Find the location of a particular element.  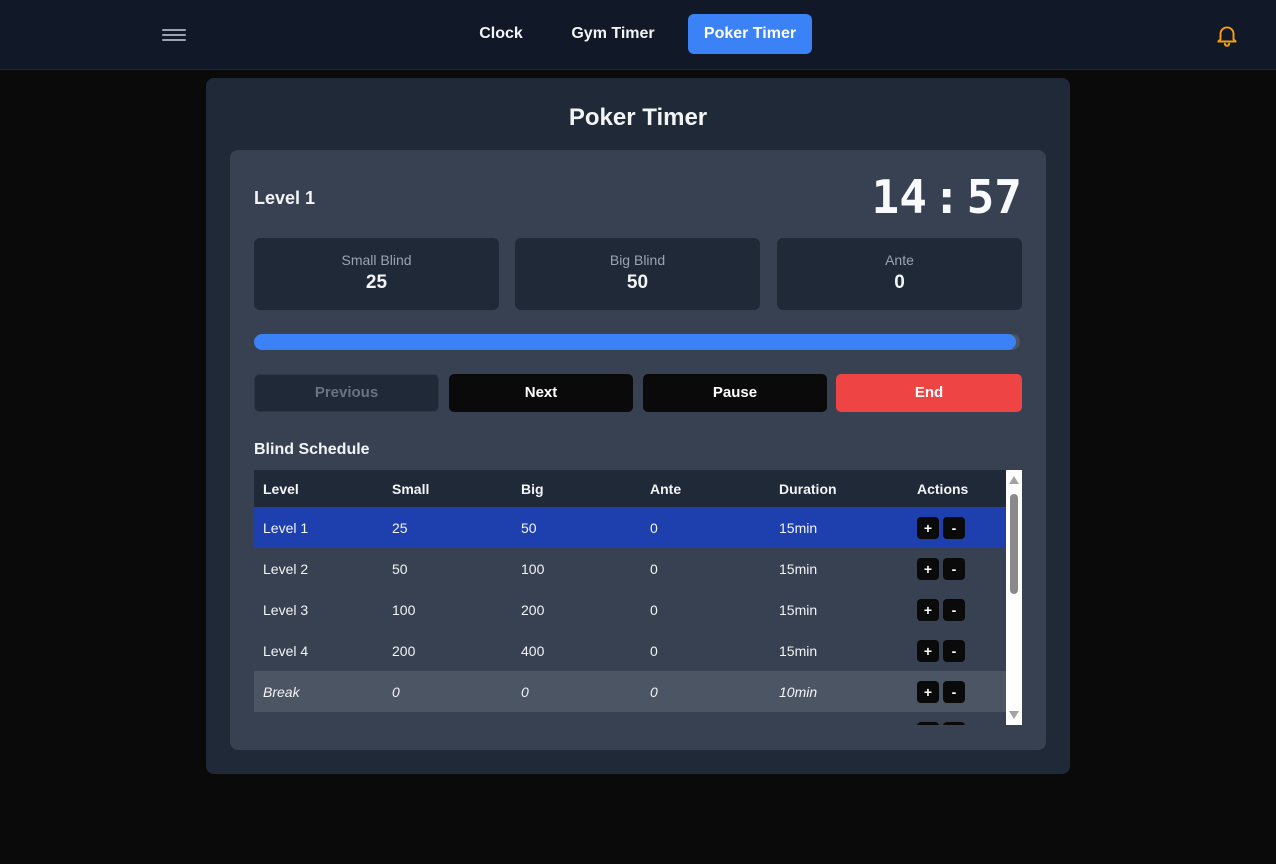

big-blind-box: Big Blind 50 is located at coordinates (637, 274).